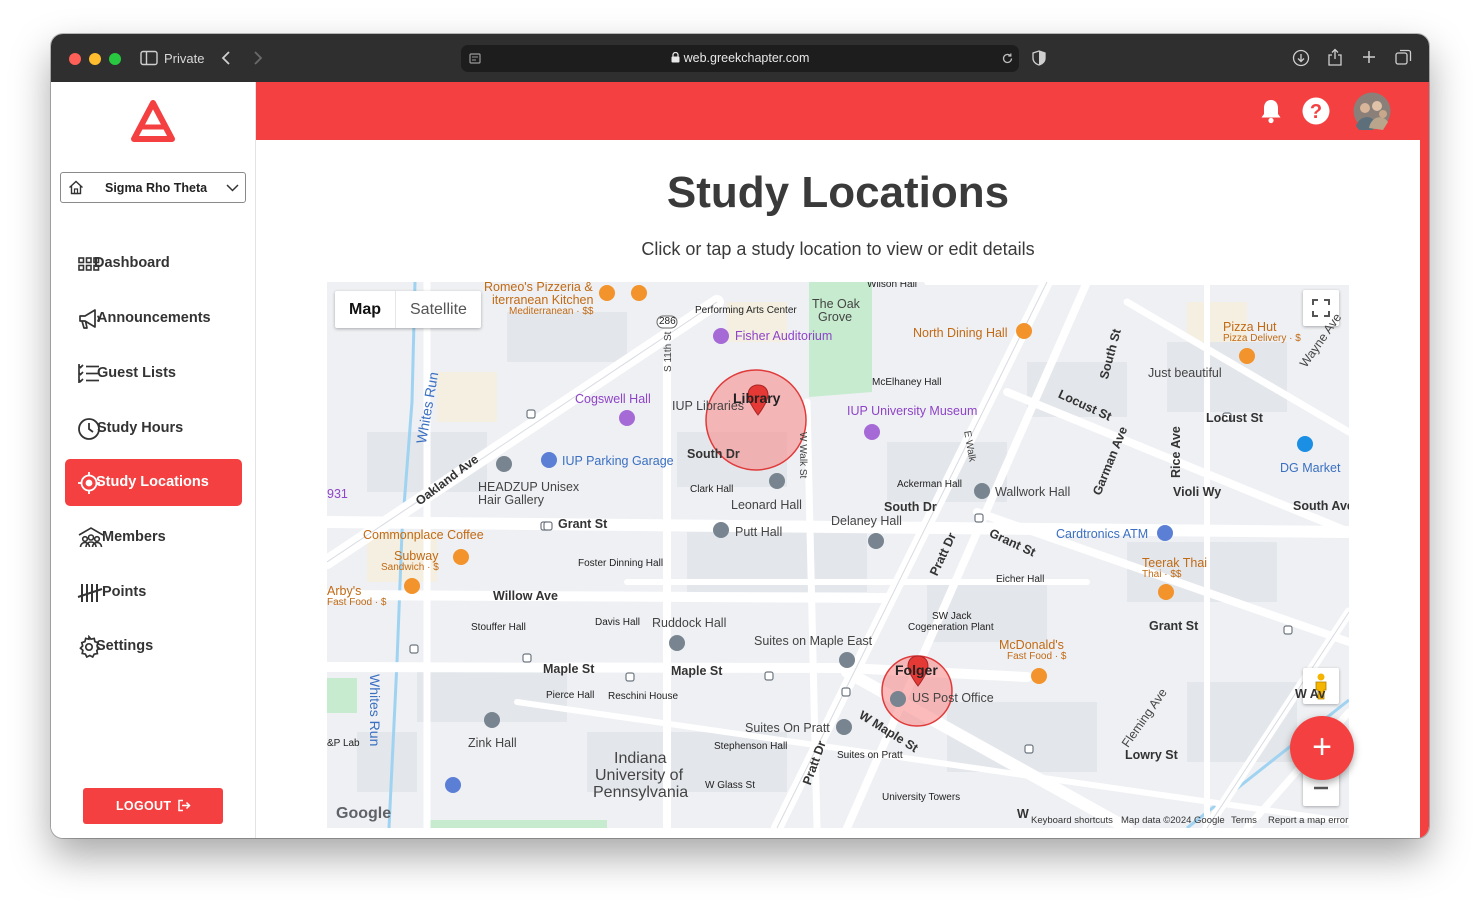 The width and height of the screenshot is (1480, 906). I want to click on downloads-icon, so click(1301, 58).